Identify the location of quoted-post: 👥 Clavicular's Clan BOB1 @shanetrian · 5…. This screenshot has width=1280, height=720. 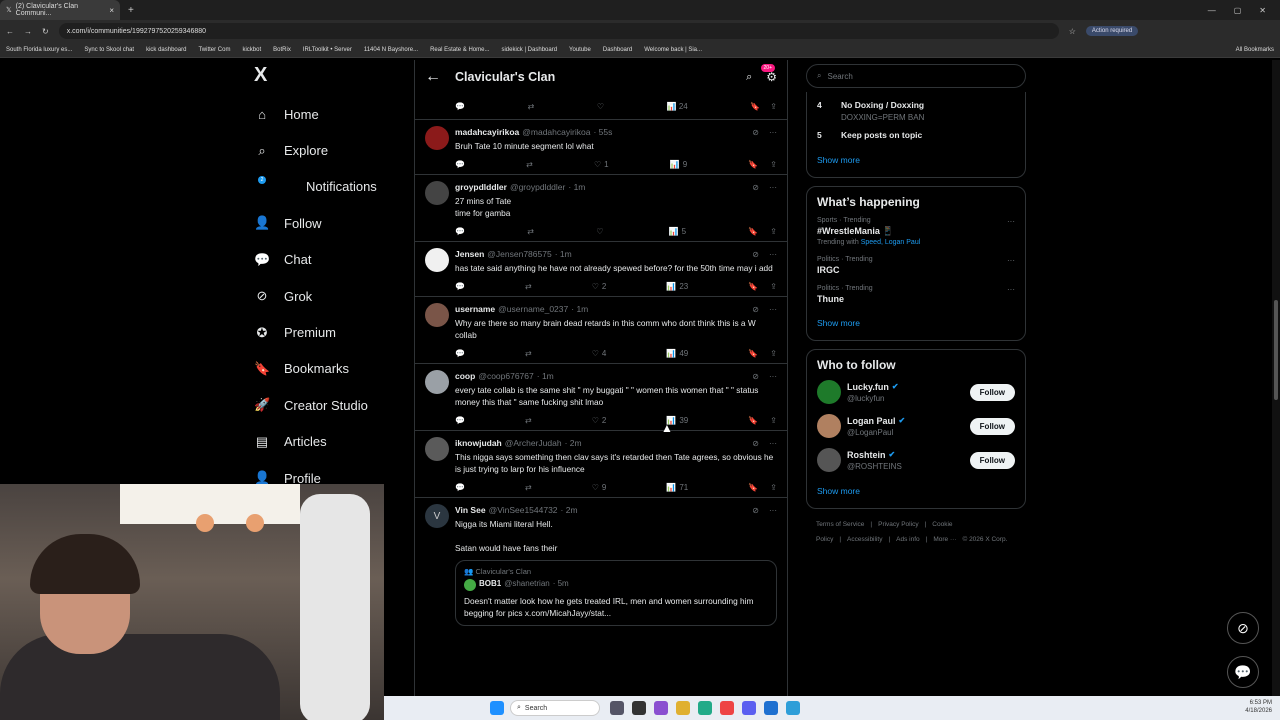
(616, 593).